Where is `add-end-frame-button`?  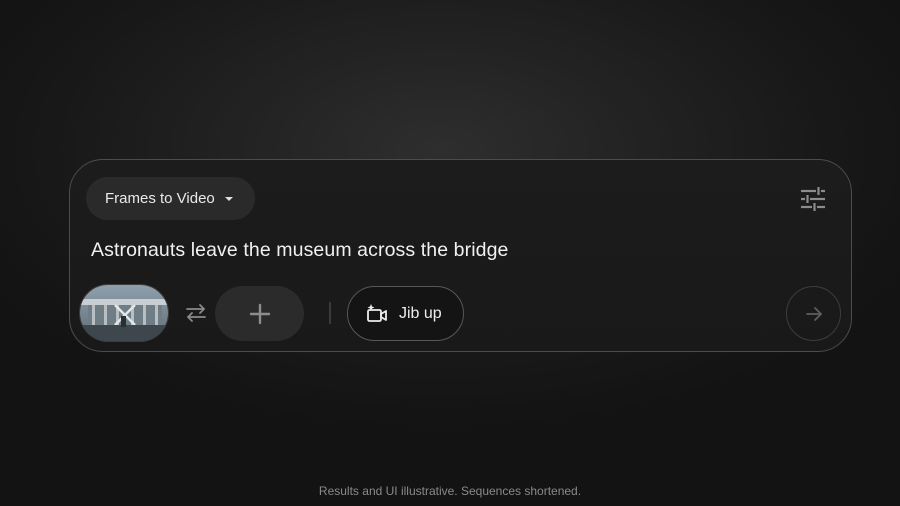 add-end-frame-button is located at coordinates (259, 313).